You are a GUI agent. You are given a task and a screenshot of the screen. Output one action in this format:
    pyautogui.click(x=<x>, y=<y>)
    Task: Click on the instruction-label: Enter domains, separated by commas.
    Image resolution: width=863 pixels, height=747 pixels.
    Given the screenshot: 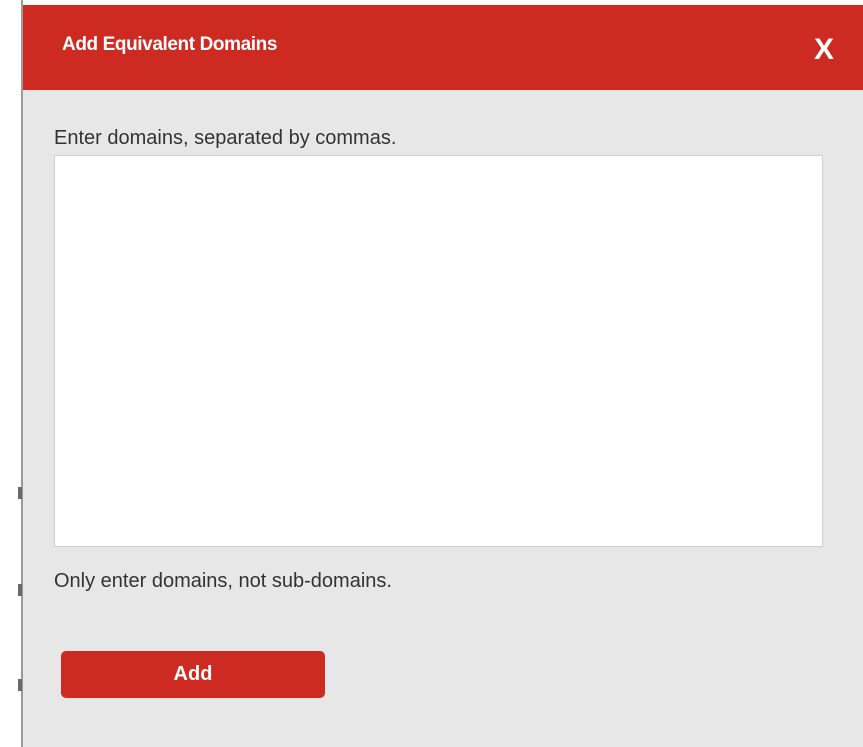 What is the action you would take?
    pyautogui.click(x=225, y=138)
    